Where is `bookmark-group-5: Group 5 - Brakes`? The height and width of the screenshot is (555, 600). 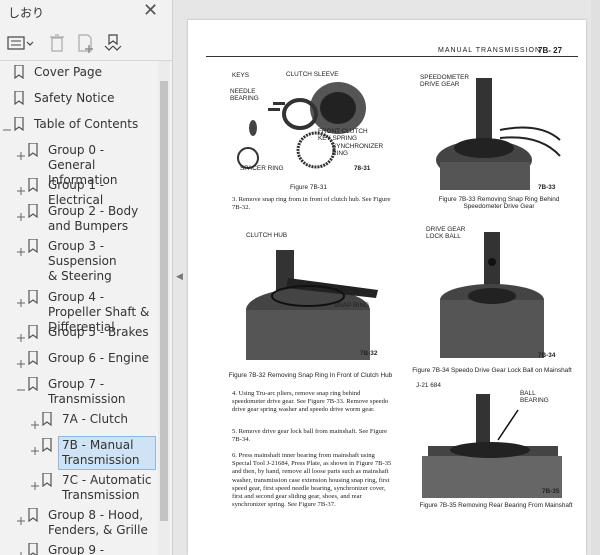 bookmark-group-5: Group 5 - Brakes is located at coordinates (79, 334).